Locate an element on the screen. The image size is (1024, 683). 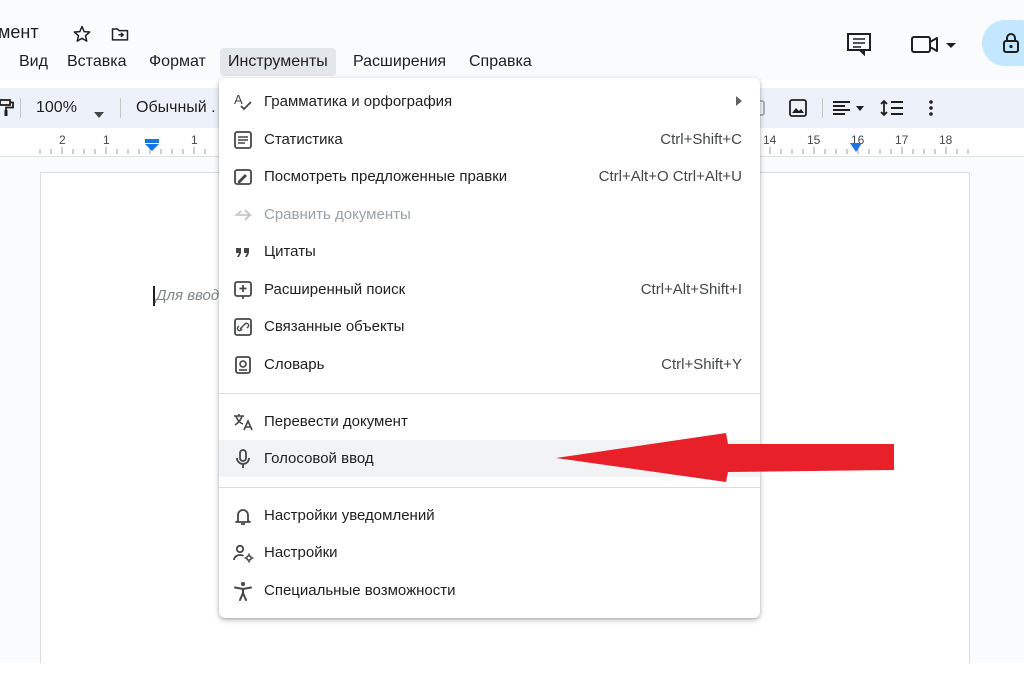
right-indent-marker-icon is located at coordinates (856, 149).